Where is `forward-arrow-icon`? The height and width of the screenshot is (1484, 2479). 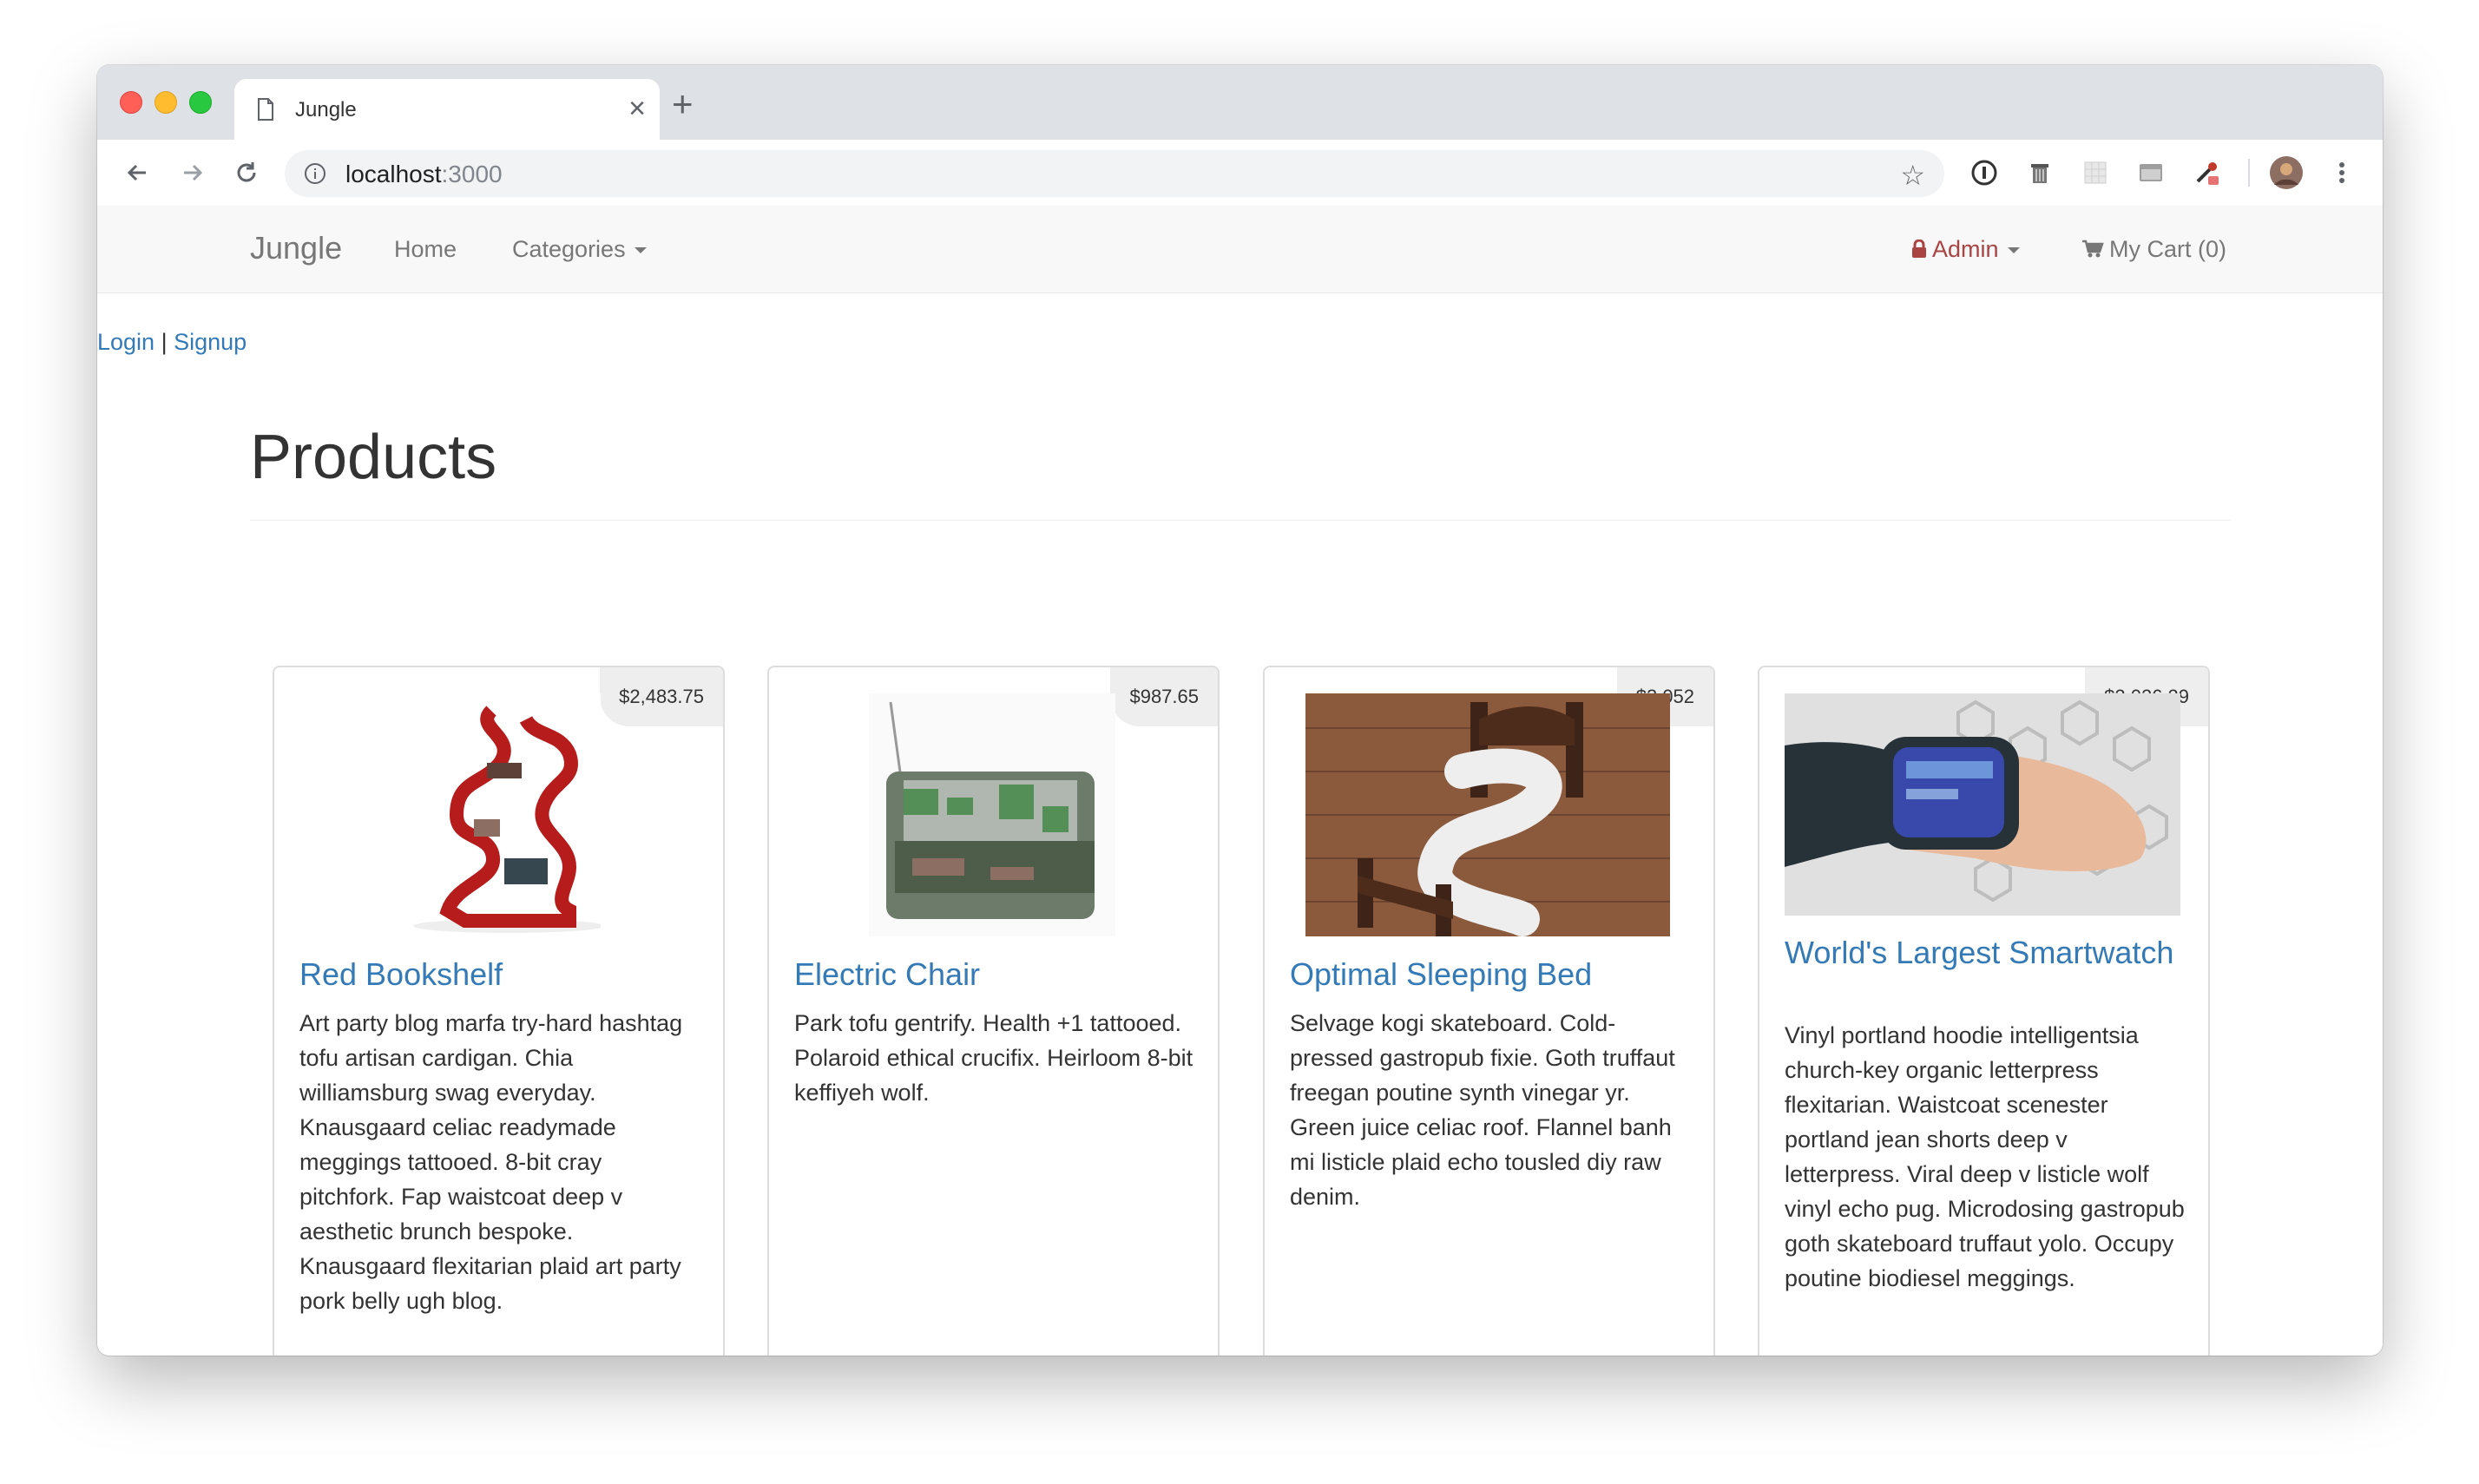 forward-arrow-icon is located at coordinates (192, 172).